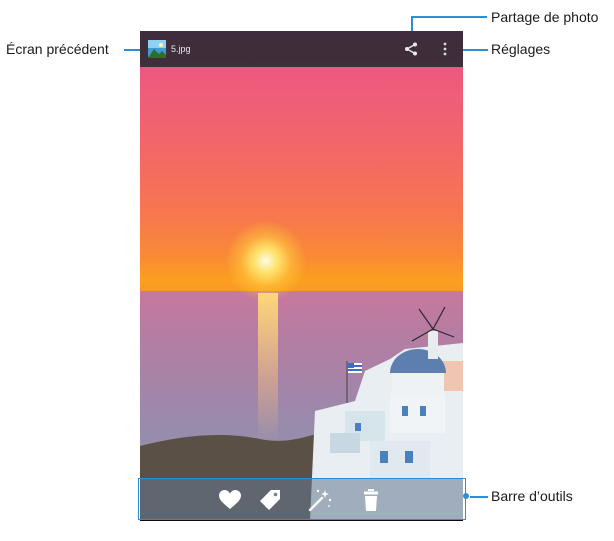  What do you see at coordinates (532, 496) in the screenshot?
I see `callout-toolbar-label: Barre d’outils` at bounding box center [532, 496].